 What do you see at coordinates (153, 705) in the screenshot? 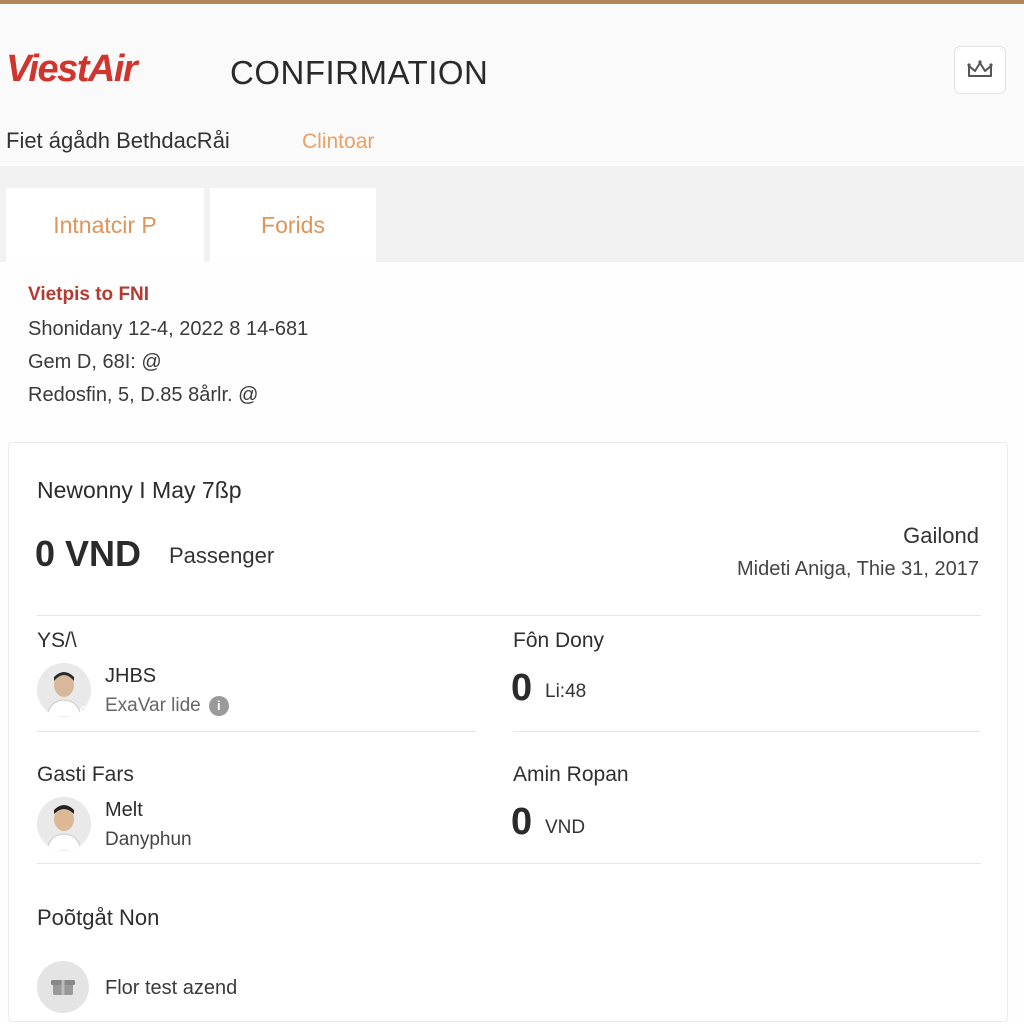
I see `passenger-sub-text: ExaVar lide` at bounding box center [153, 705].